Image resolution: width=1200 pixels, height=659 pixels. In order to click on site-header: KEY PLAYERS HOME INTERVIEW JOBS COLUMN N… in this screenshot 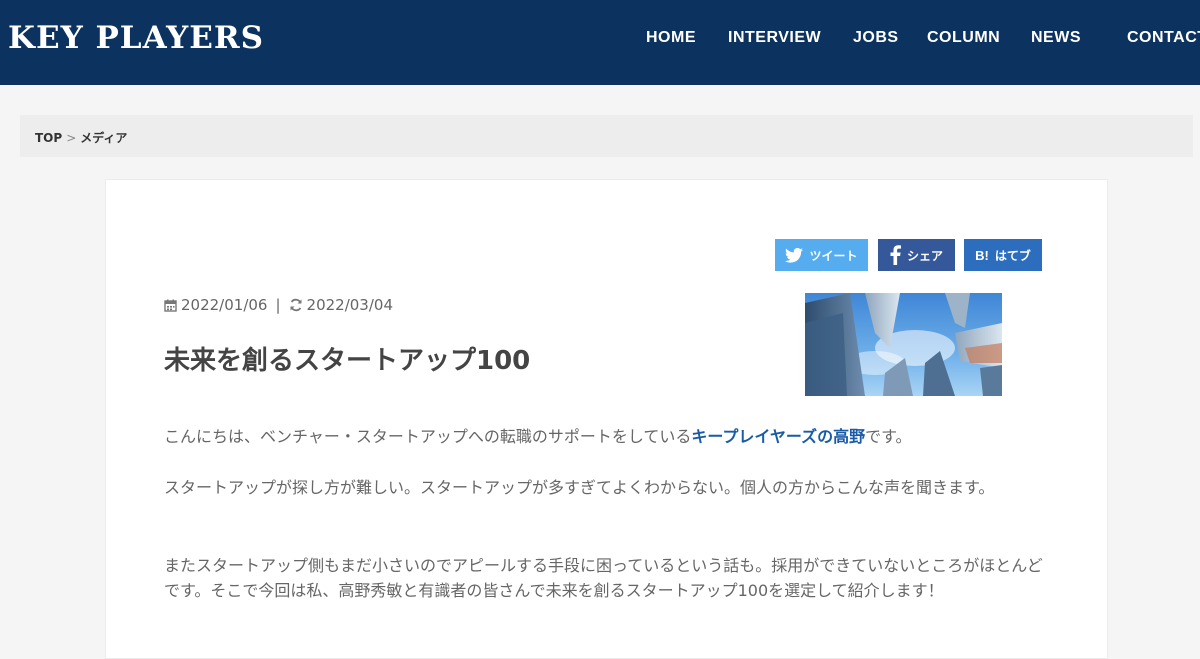, I will do `click(600, 42)`.